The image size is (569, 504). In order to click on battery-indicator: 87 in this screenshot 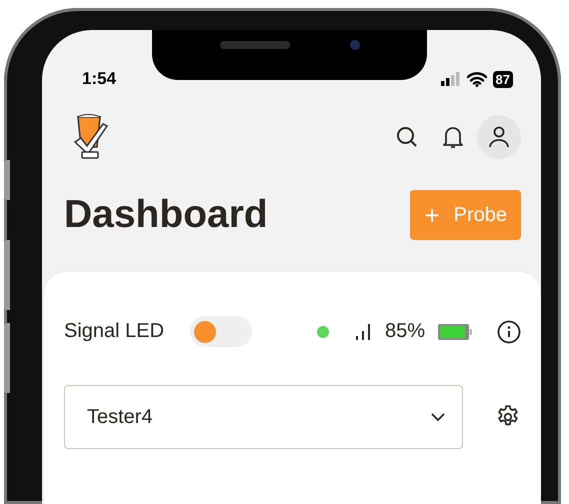, I will do `click(502, 79)`.